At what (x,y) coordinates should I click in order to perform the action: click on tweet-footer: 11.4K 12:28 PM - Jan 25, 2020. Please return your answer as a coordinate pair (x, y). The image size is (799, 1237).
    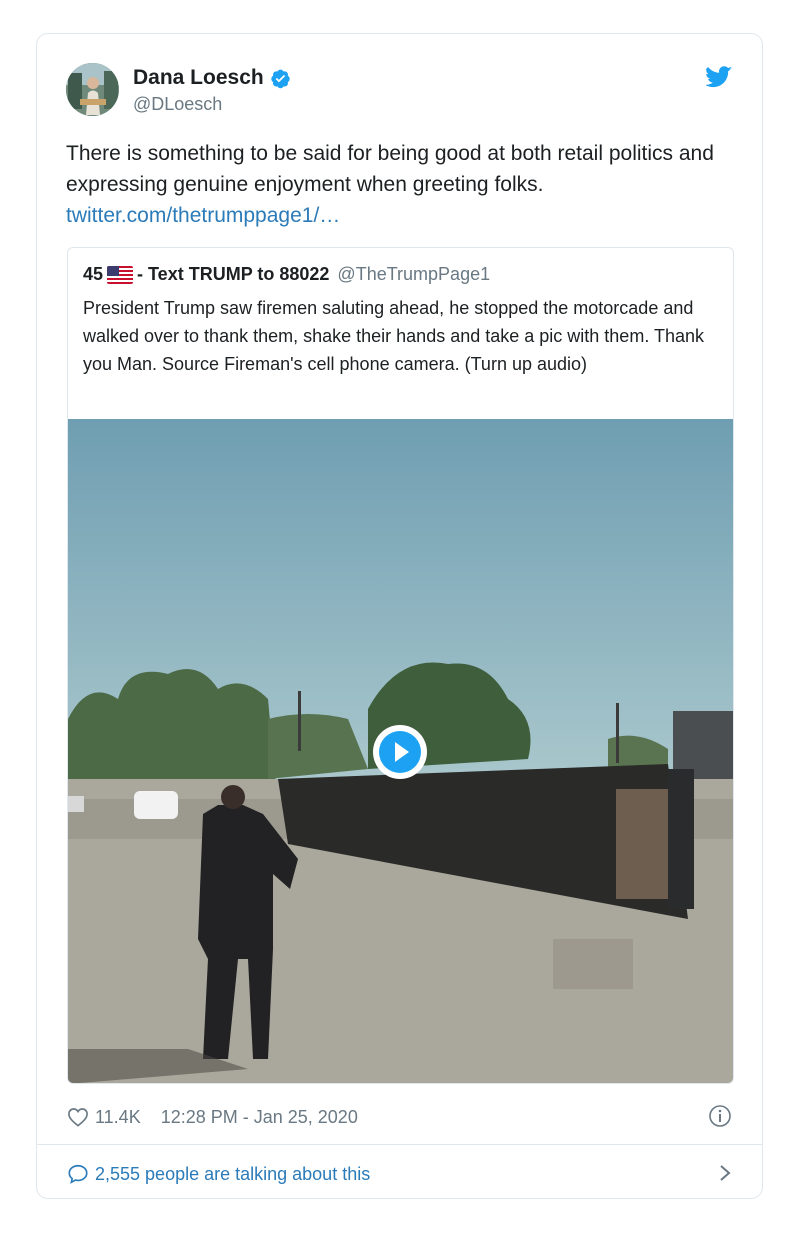
    Looking at the image, I should click on (399, 1117).